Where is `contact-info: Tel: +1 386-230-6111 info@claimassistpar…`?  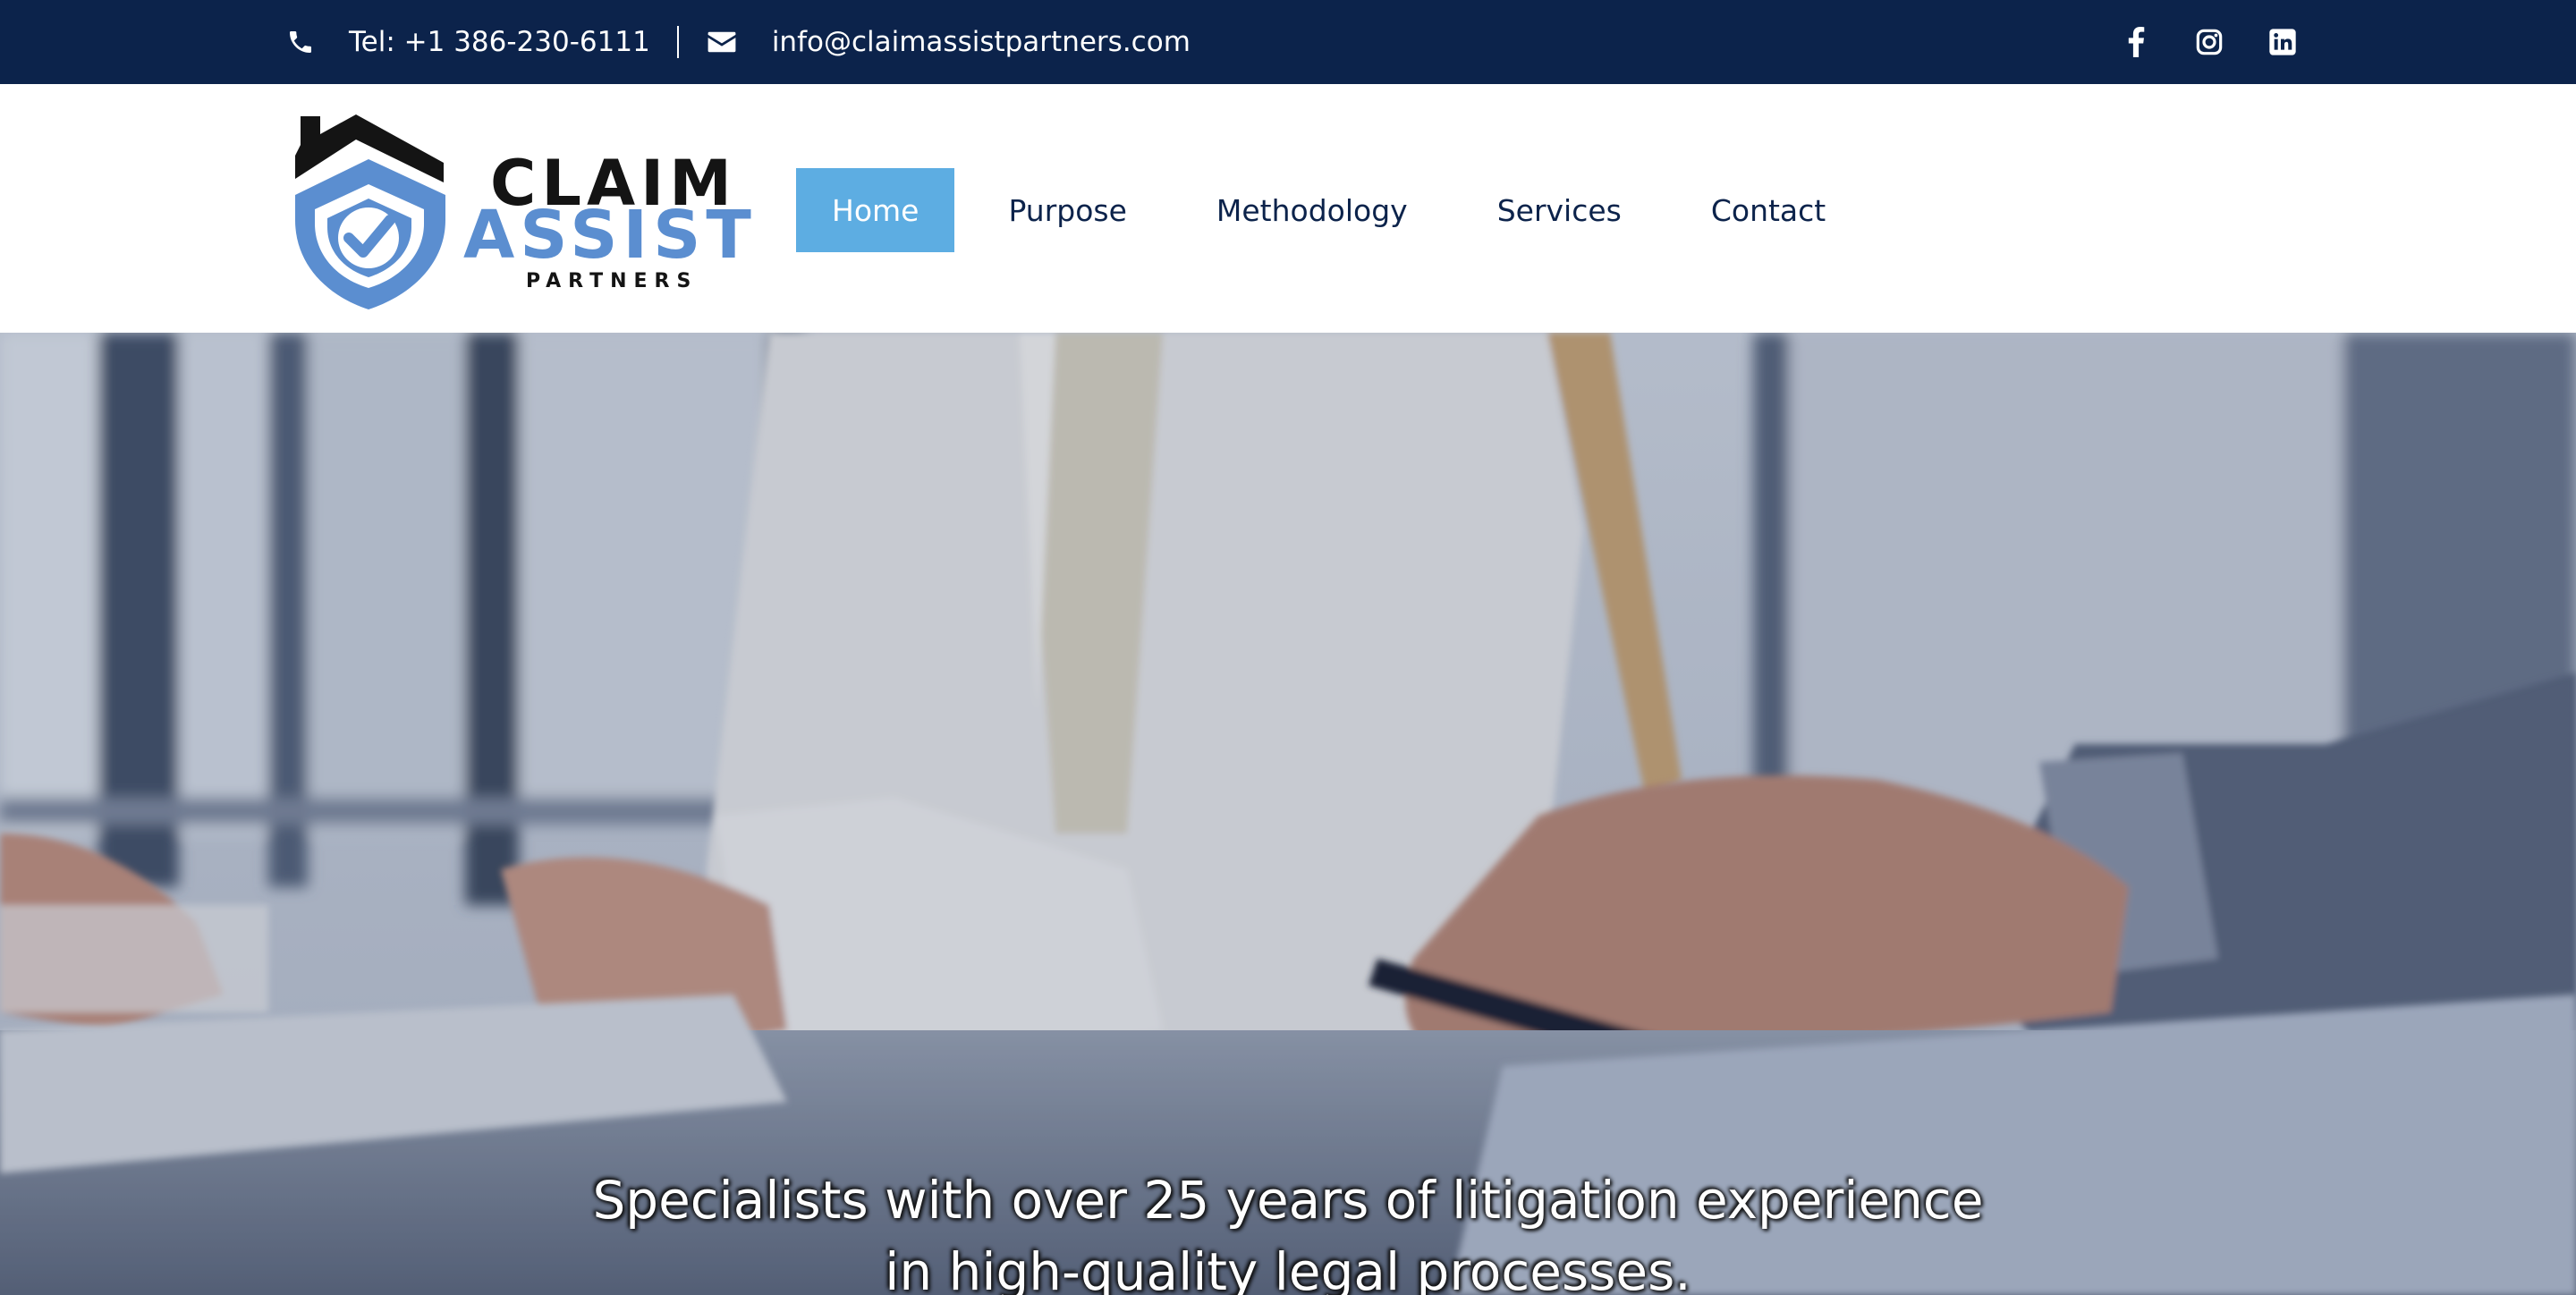
contact-info: Tel: +1 386-230-6111 info@claimassistpar… is located at coordinates (737, 42).